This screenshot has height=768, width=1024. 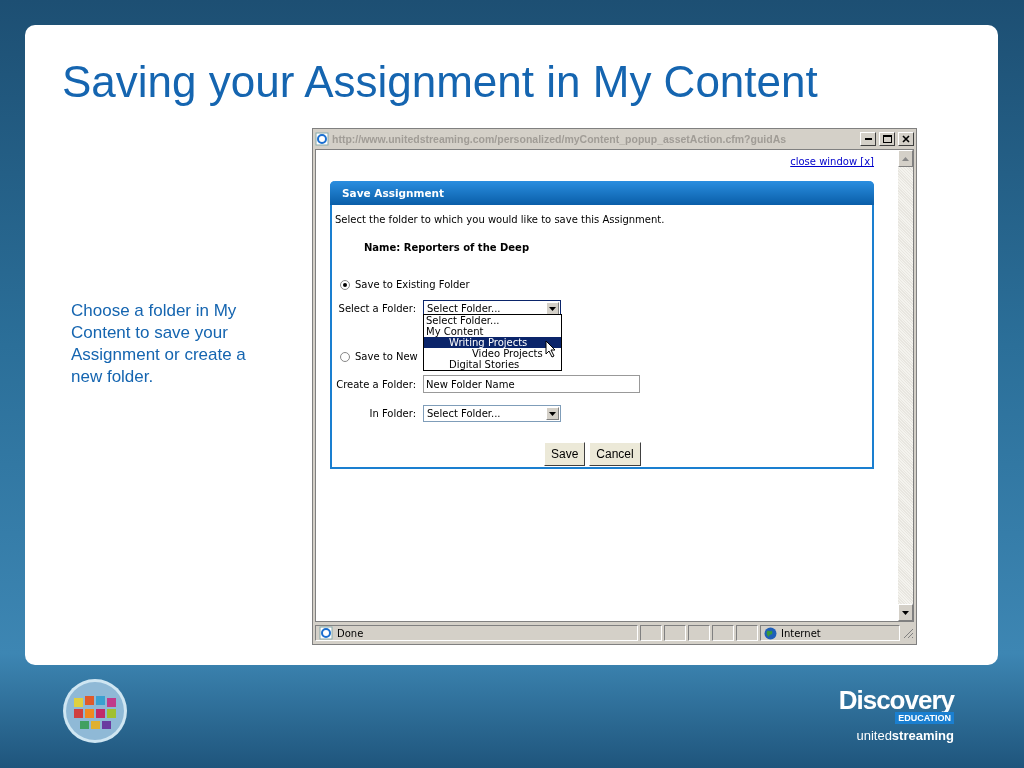 I want to click on radio-label: Save to New, so click(x=386, y=356).